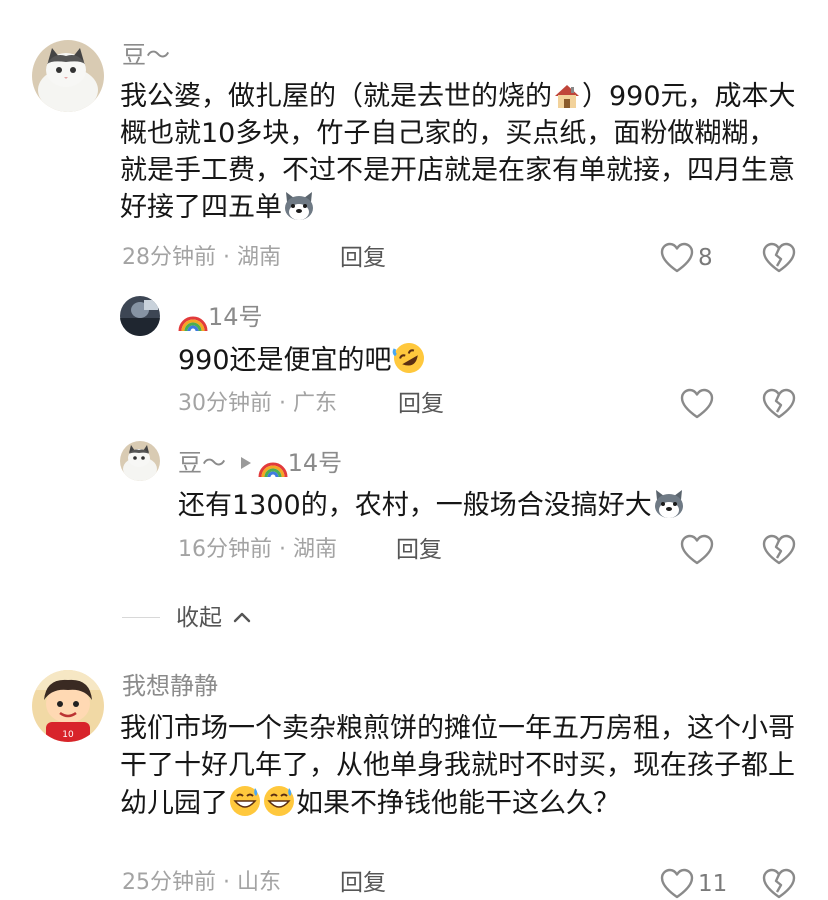 The height and width of the screenshot is (900, 828). I want to click on reply-author-name: 豆～, so click(202, 463).